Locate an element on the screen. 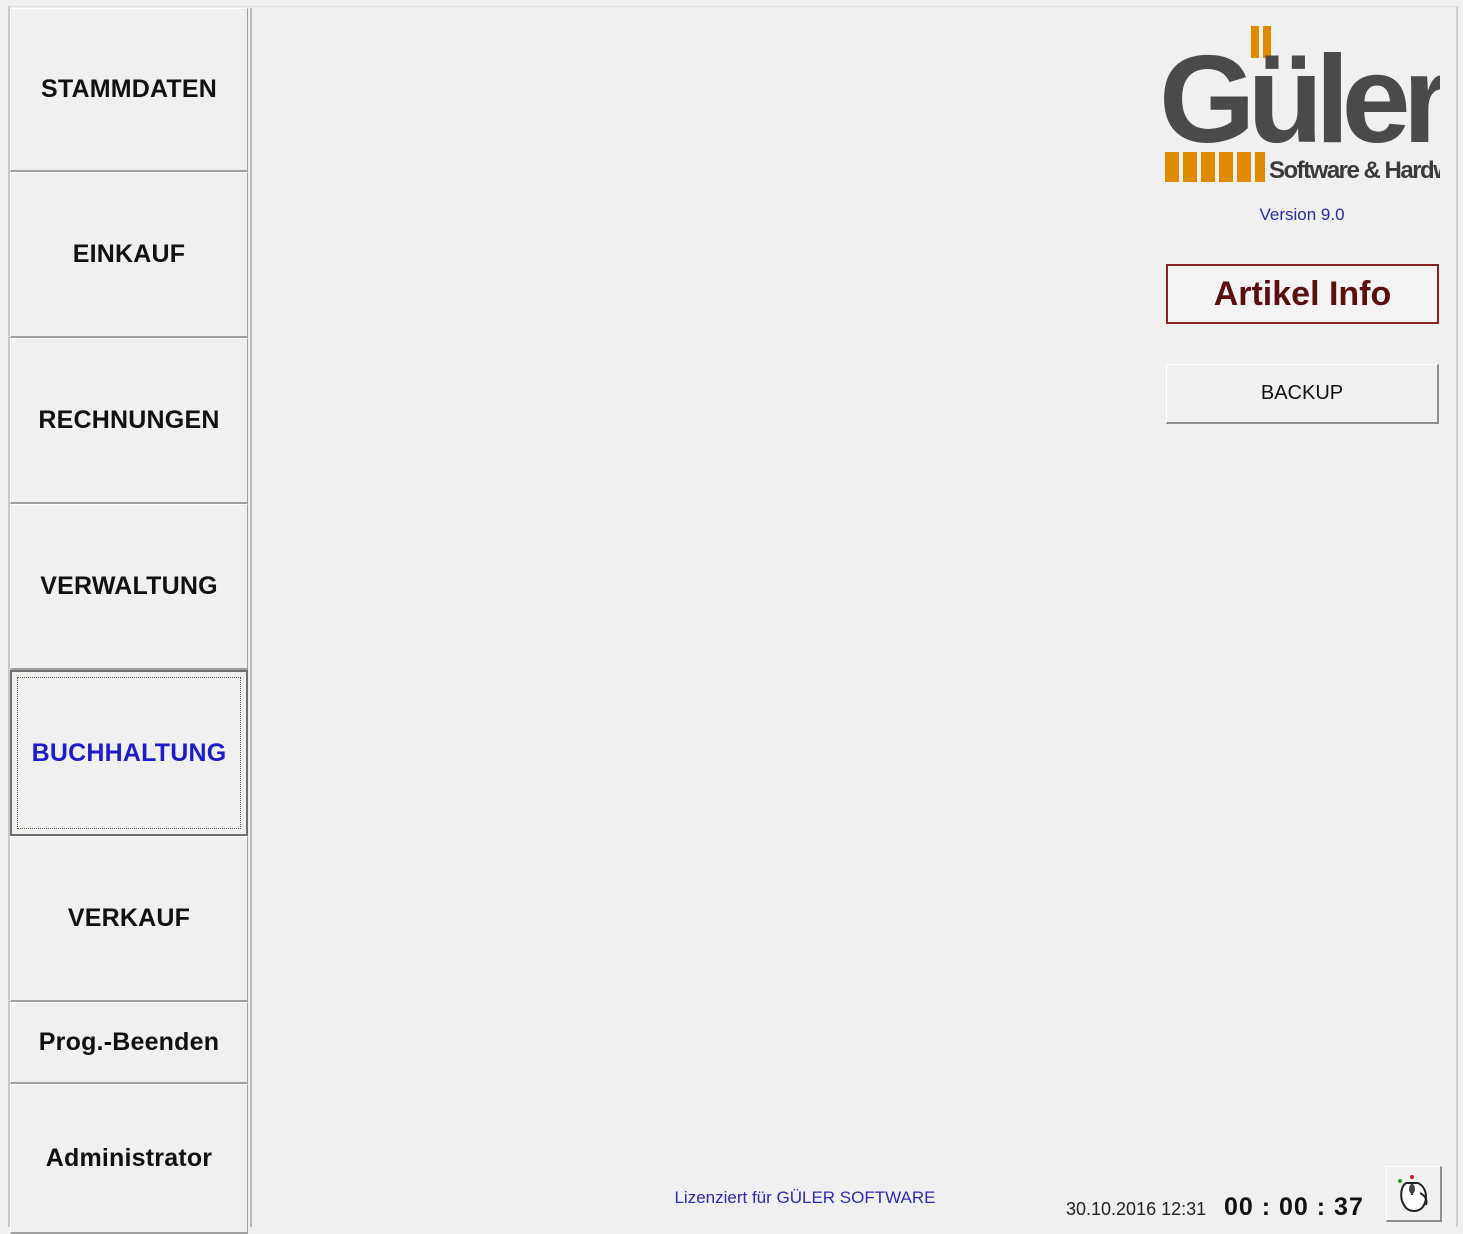 This screenshot has height=1234, width=1463. version-label: Version 9.0 is located at coordinates (1302, 214).